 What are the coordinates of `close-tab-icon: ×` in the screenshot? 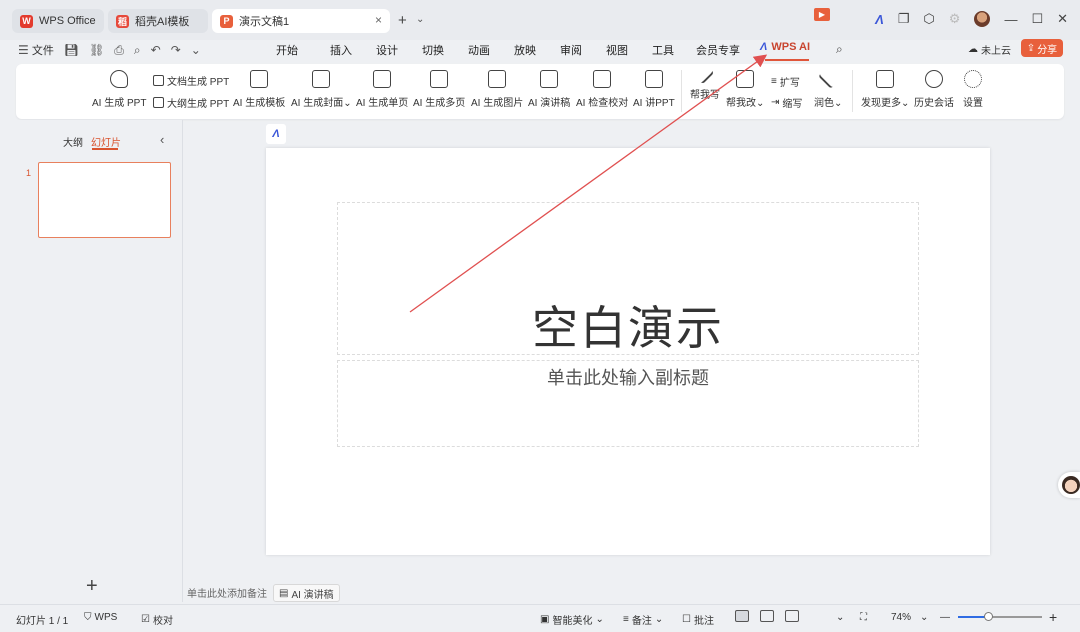 It's located at (378, 20).